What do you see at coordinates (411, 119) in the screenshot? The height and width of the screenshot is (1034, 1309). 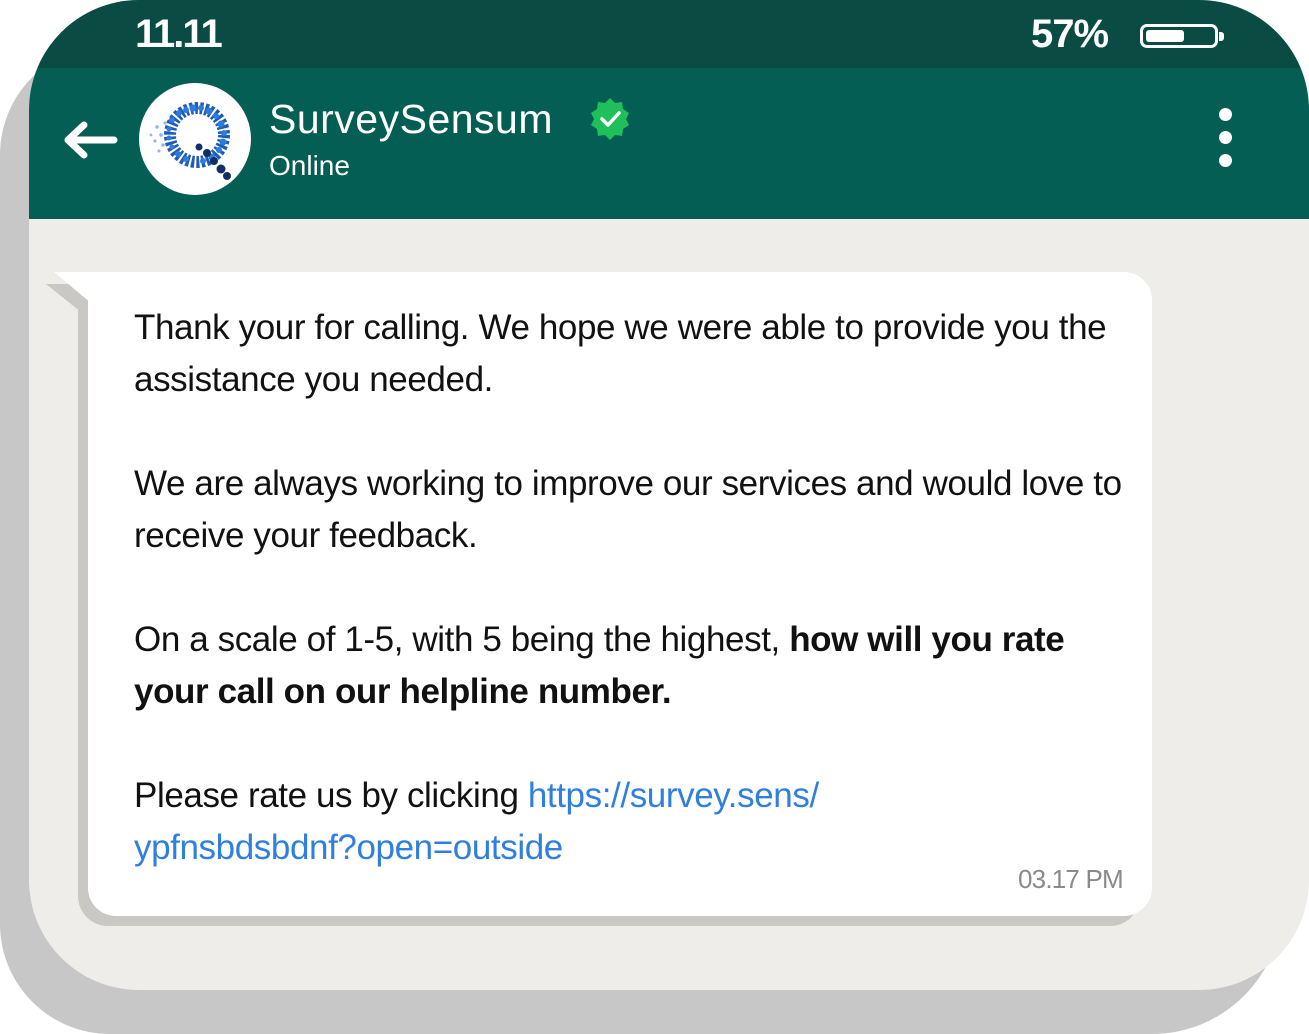 I see `contact-name: SurveySensum` at bounding box center [411, 119].